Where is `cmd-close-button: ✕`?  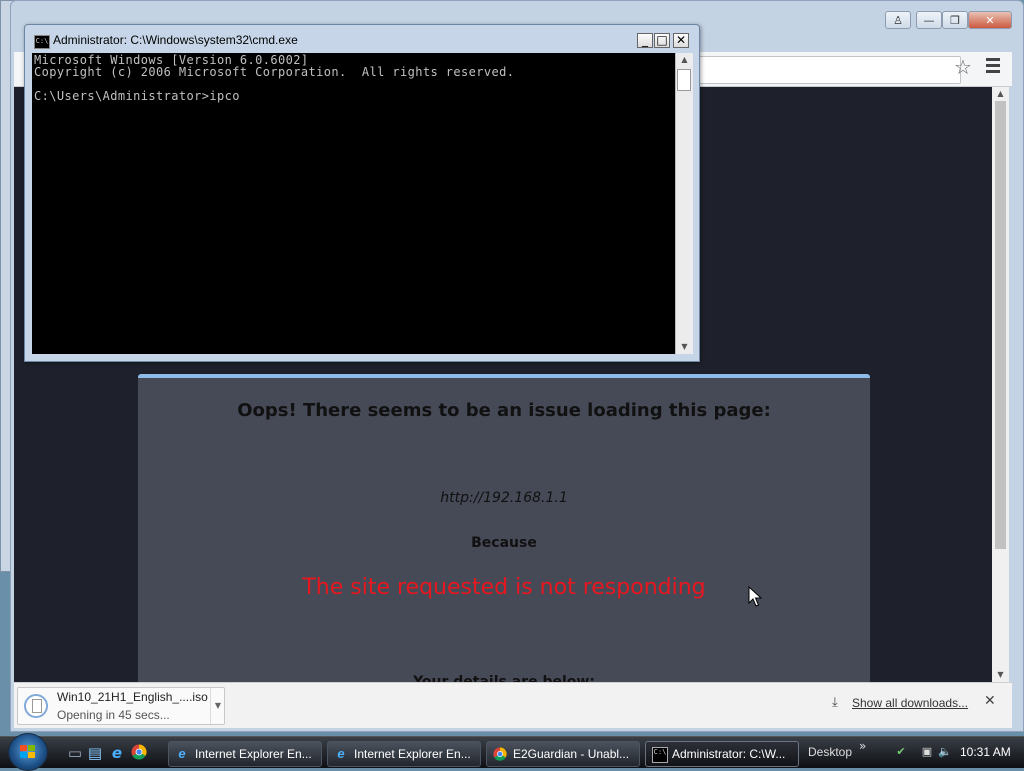
cmd-close-button: ✕ is located at coordinates (681, 40).